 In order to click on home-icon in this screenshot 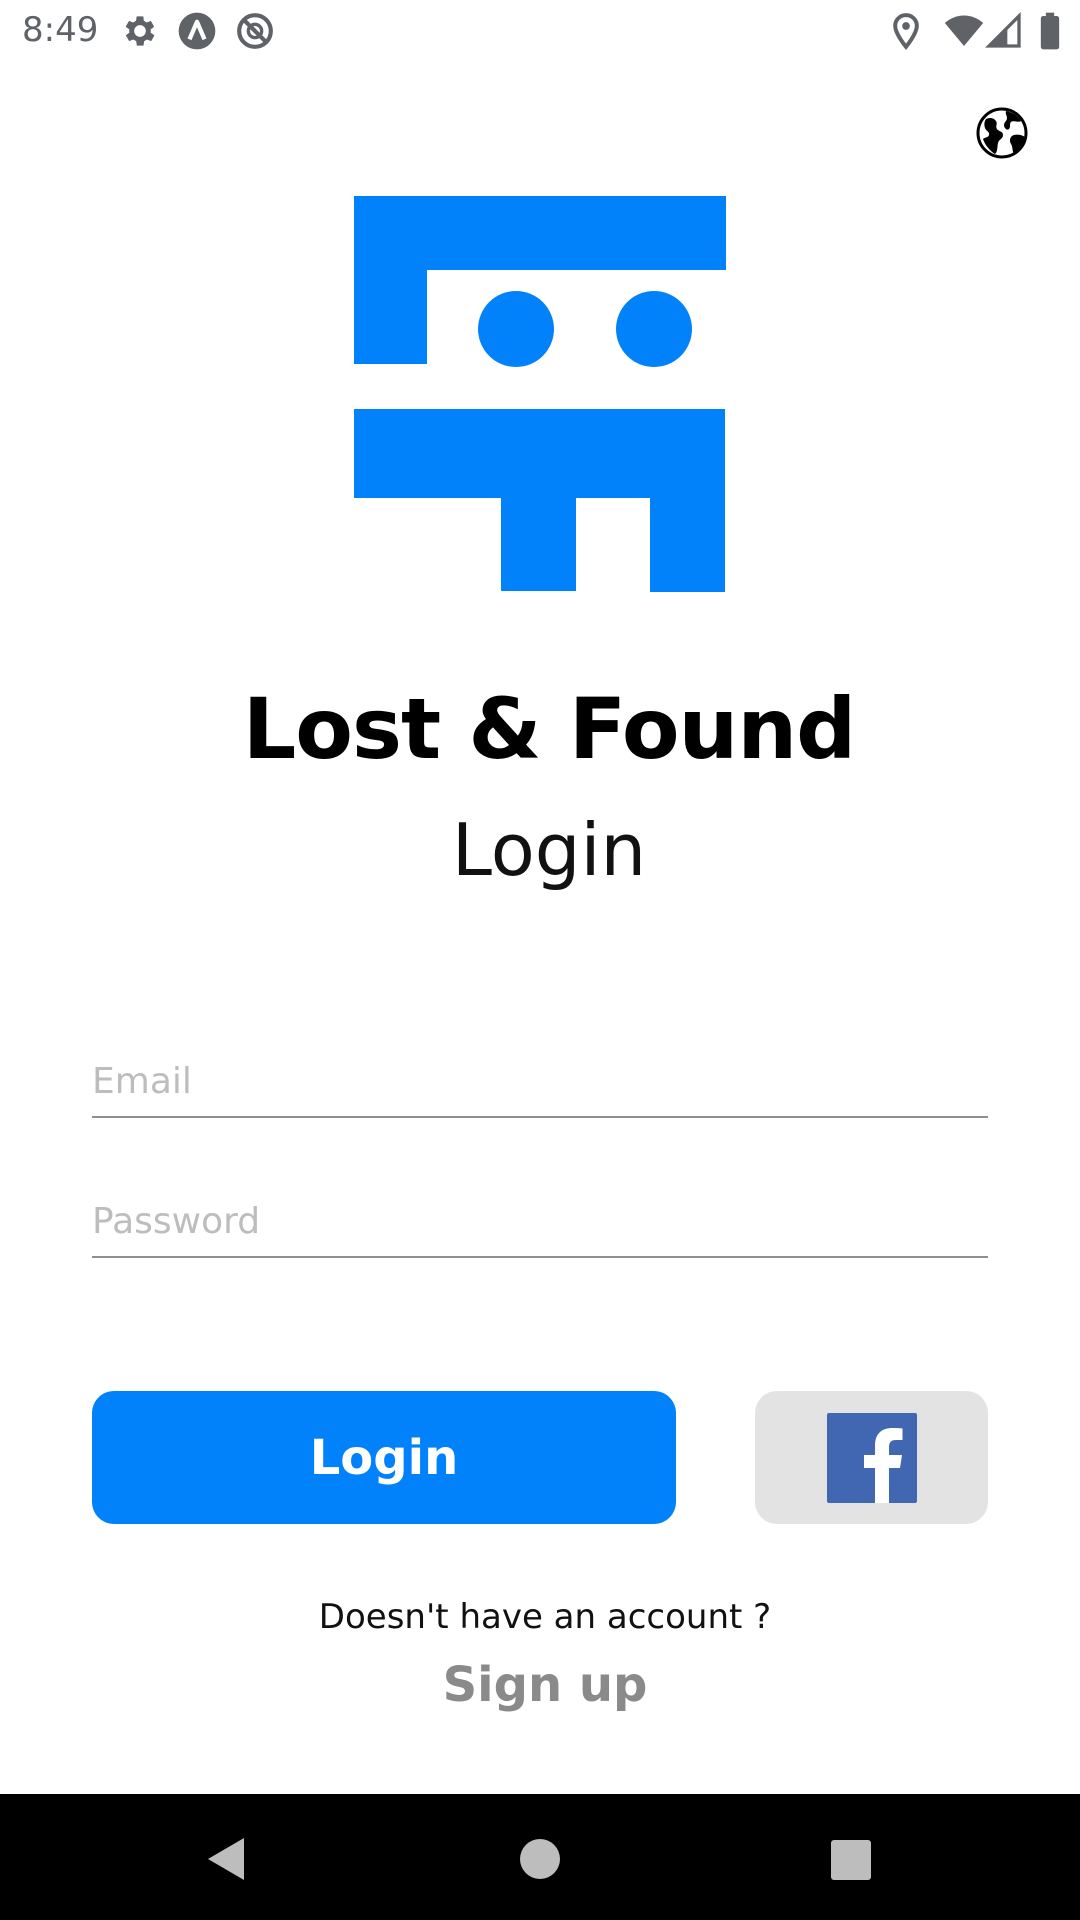, I will do `click(540, 1859)`.